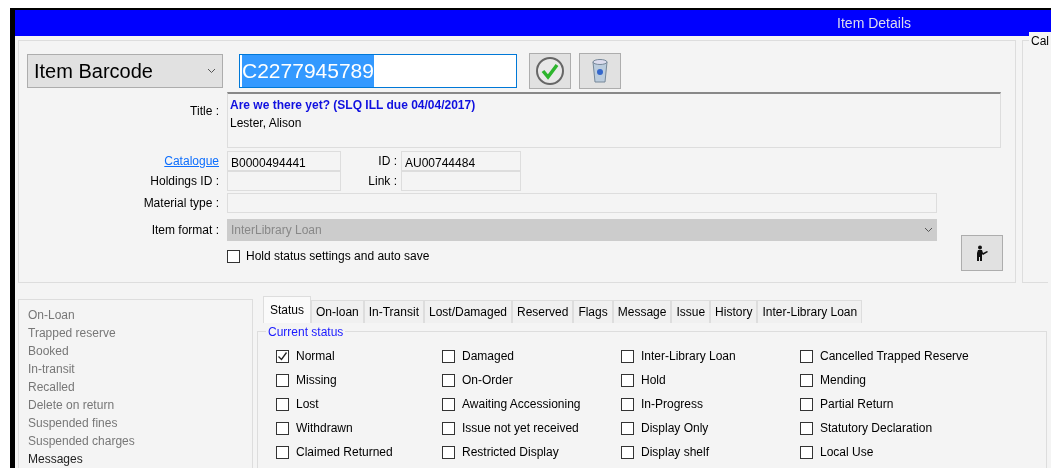 The height and width of the screenshot is (468, 1051). I want to click on flag-label: Recalled, so click(52, 387).